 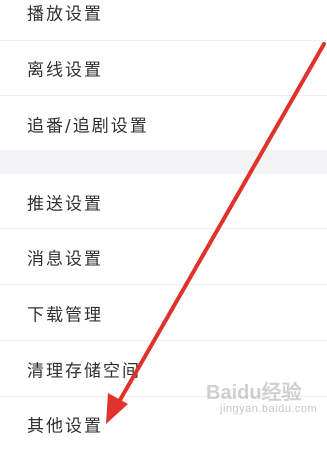 I want to click on settings-item-storage: 清理存储空间, so click(x=163, y=369).